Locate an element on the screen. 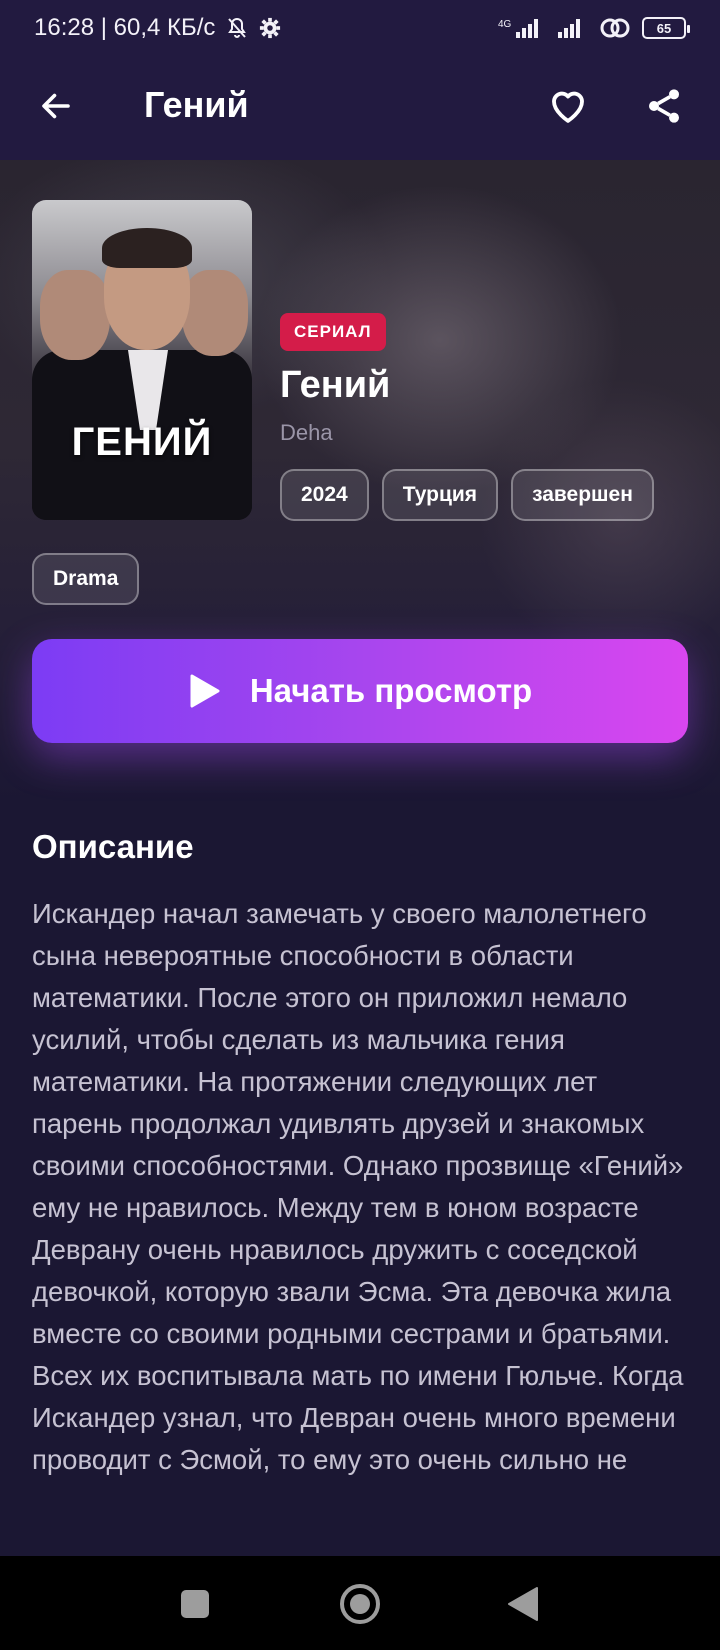 This screenshot has height=1650, width=720. status-time-speed: 16:28 | 60,4 КБ/с is located at coordinates (125, 27).